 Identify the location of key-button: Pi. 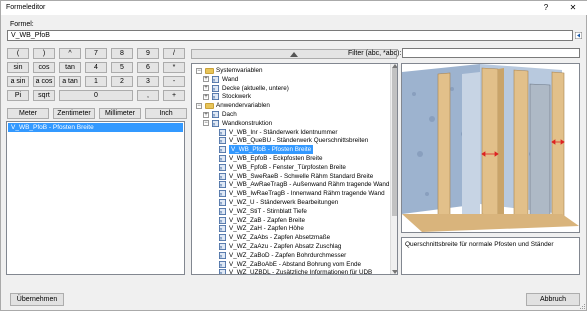
(18, 95).